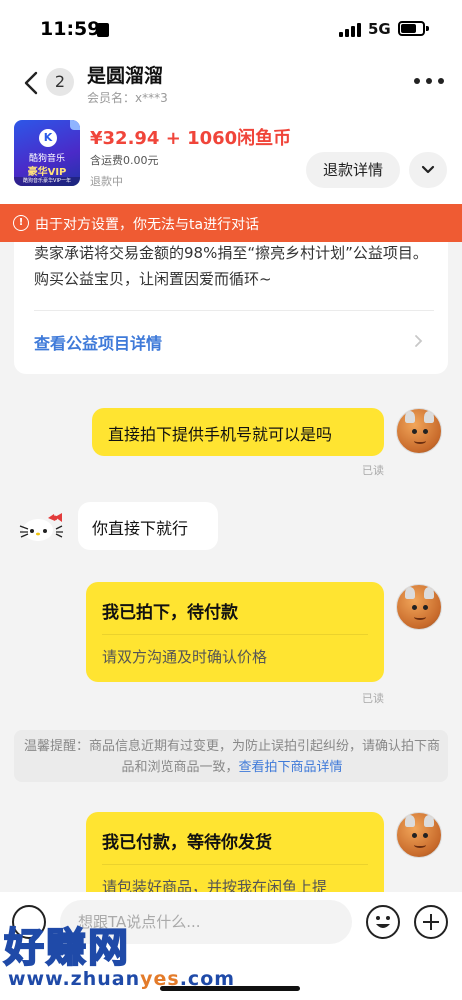 The width and height of the screenshot is (462, 1000). Describe the element at coordinates (98, 342) in the screenshot. I see `charity-details-link: 查看公益项目详情` at that location.